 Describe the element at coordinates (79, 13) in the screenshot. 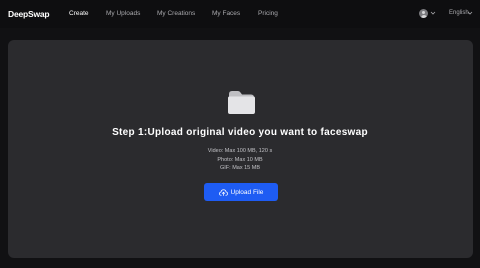

I see `nav-create: Create` at that location.